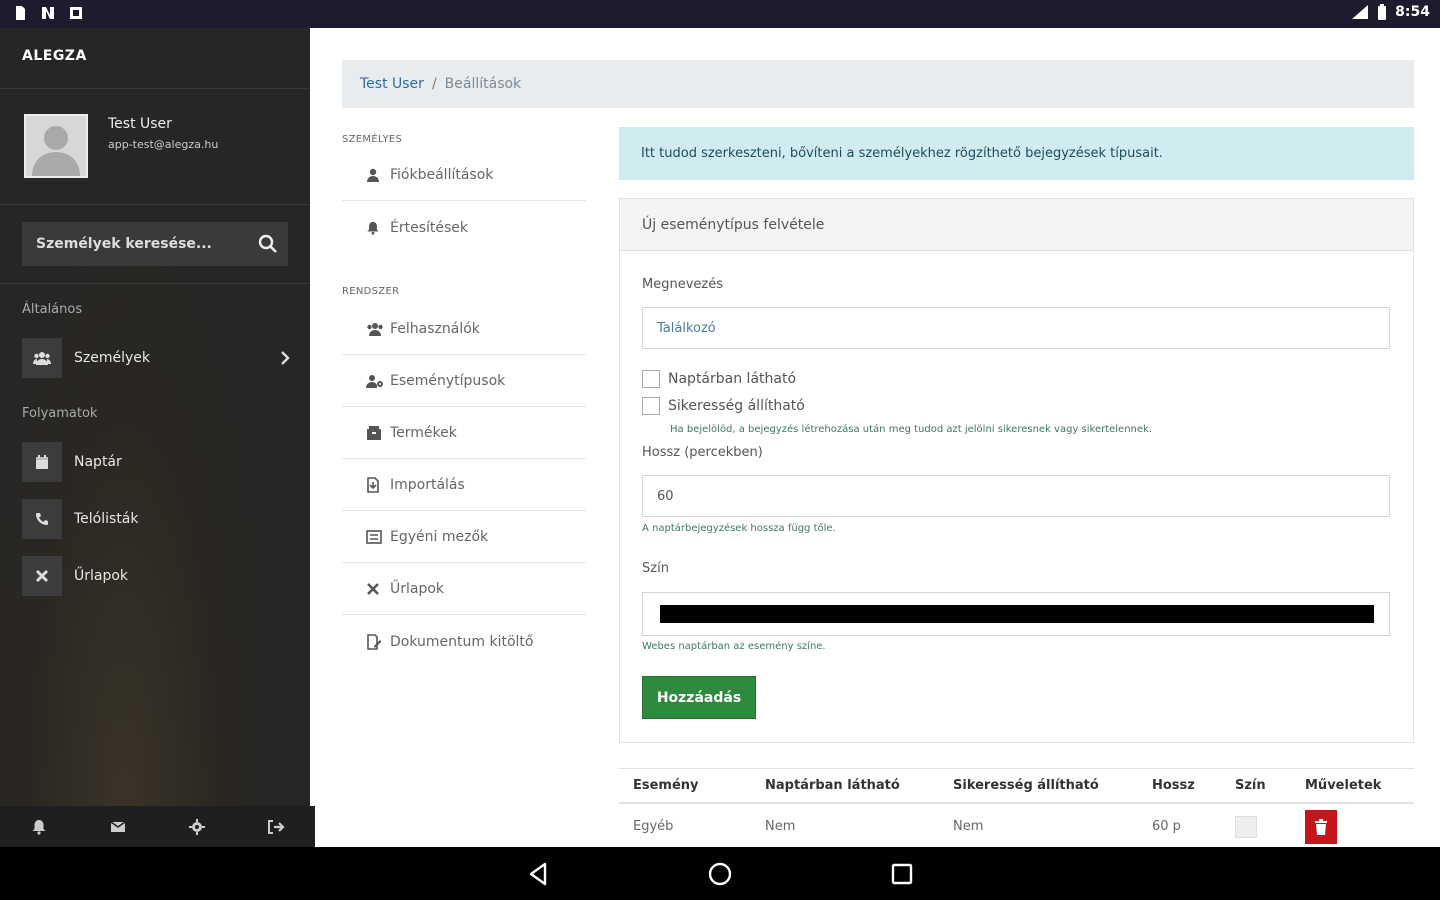  What do you see at coordinates (968, 826) in the screenshot?
I see `table-cell-success: Nem` at bounding box center [968, 826].